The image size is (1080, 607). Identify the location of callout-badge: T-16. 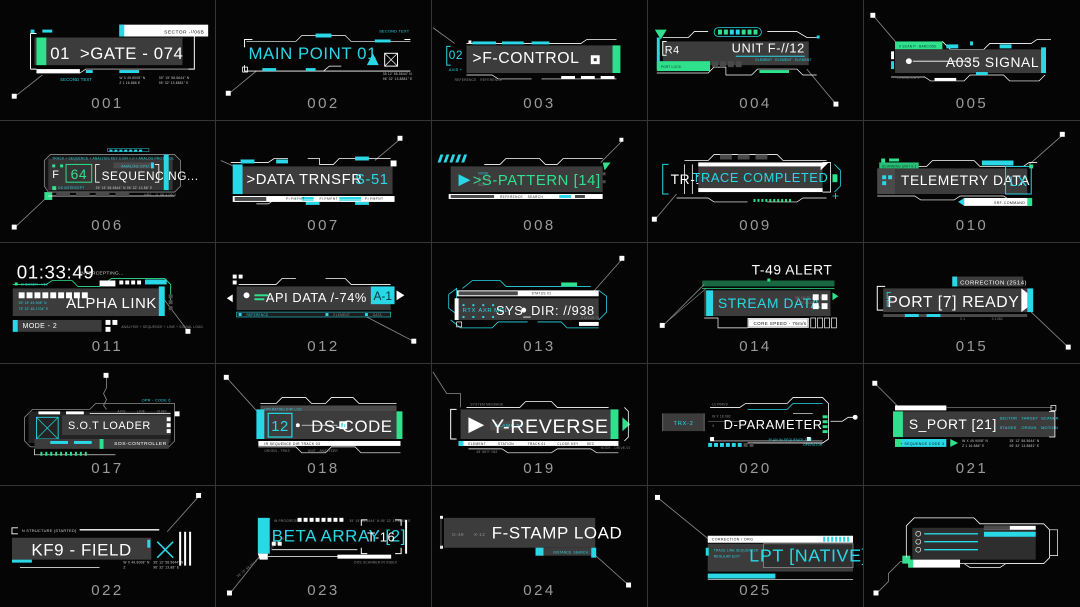
(381, 536).